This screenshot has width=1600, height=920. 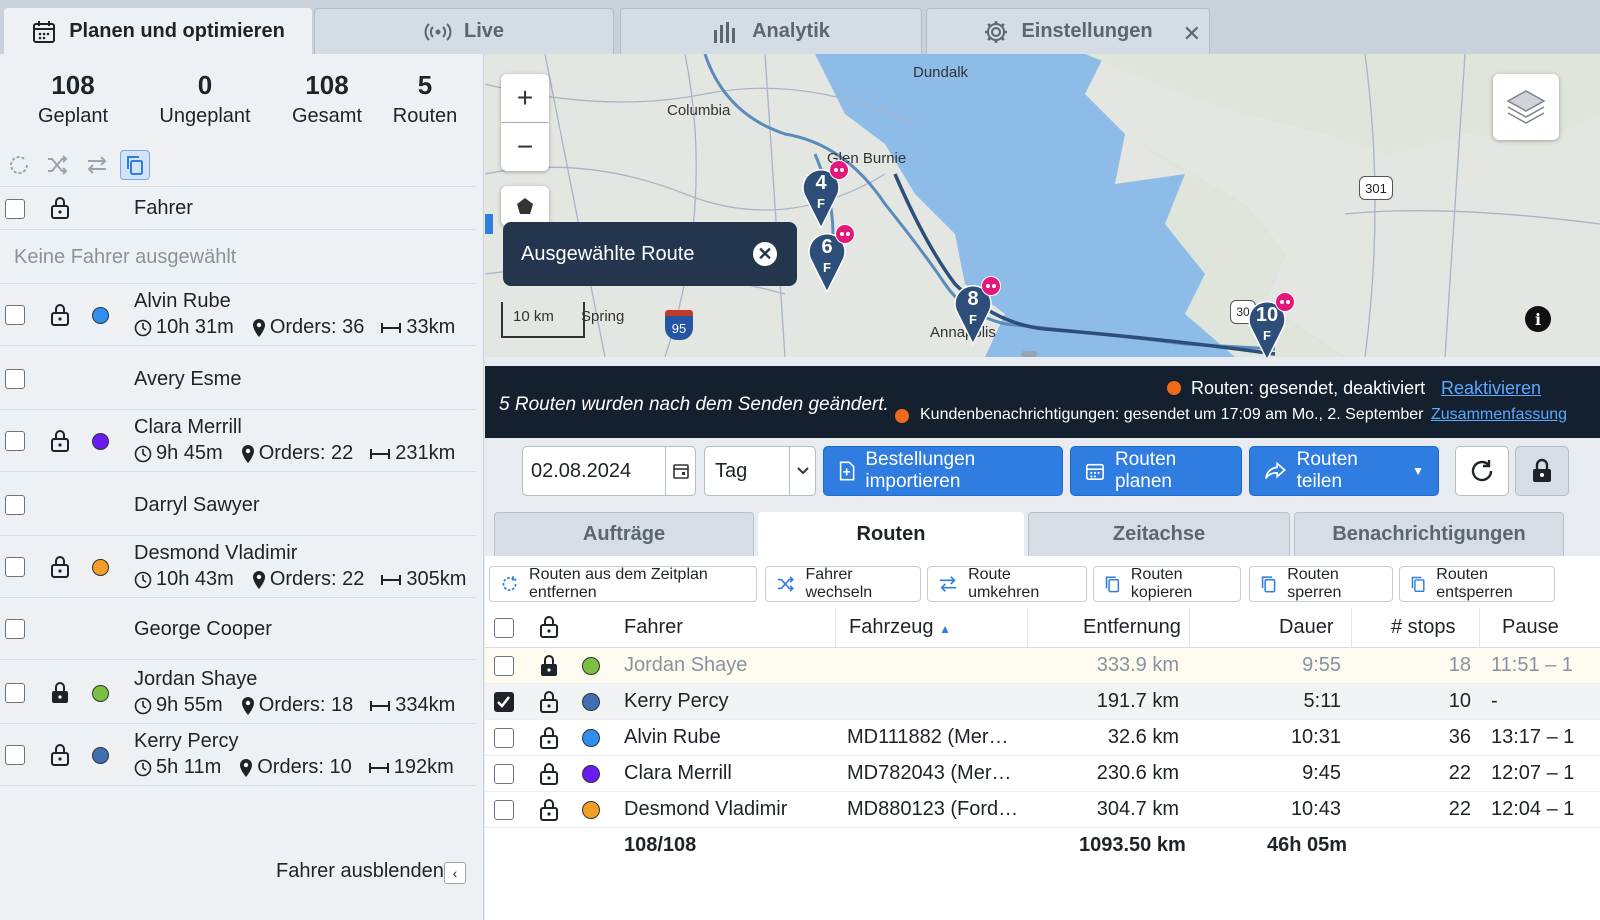 What do you see at coordinates (1308, 388) in the screenshot?
I see `routes-status-text: Routen: gesendet, deaktiviert` at bounding box center [1308, 388].